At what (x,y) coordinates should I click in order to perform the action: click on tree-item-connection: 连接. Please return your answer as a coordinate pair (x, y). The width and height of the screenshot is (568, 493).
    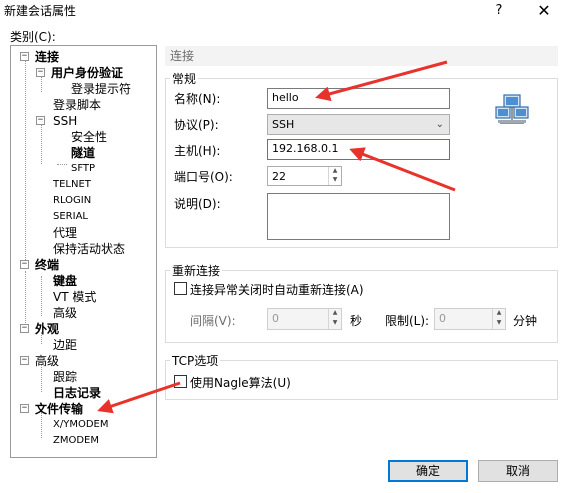
    Looking at the image, I should click on (47, 57).